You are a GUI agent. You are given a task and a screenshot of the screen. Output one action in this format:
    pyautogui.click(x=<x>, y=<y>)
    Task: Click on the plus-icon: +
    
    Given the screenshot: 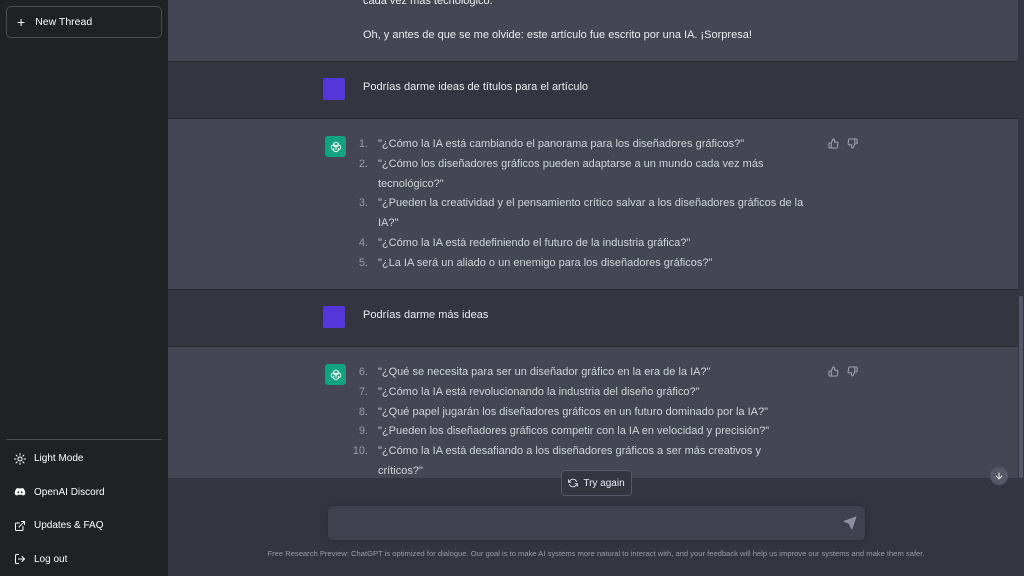 What is the action you would take?
    pyautogui.click(x=21, y=22)
    